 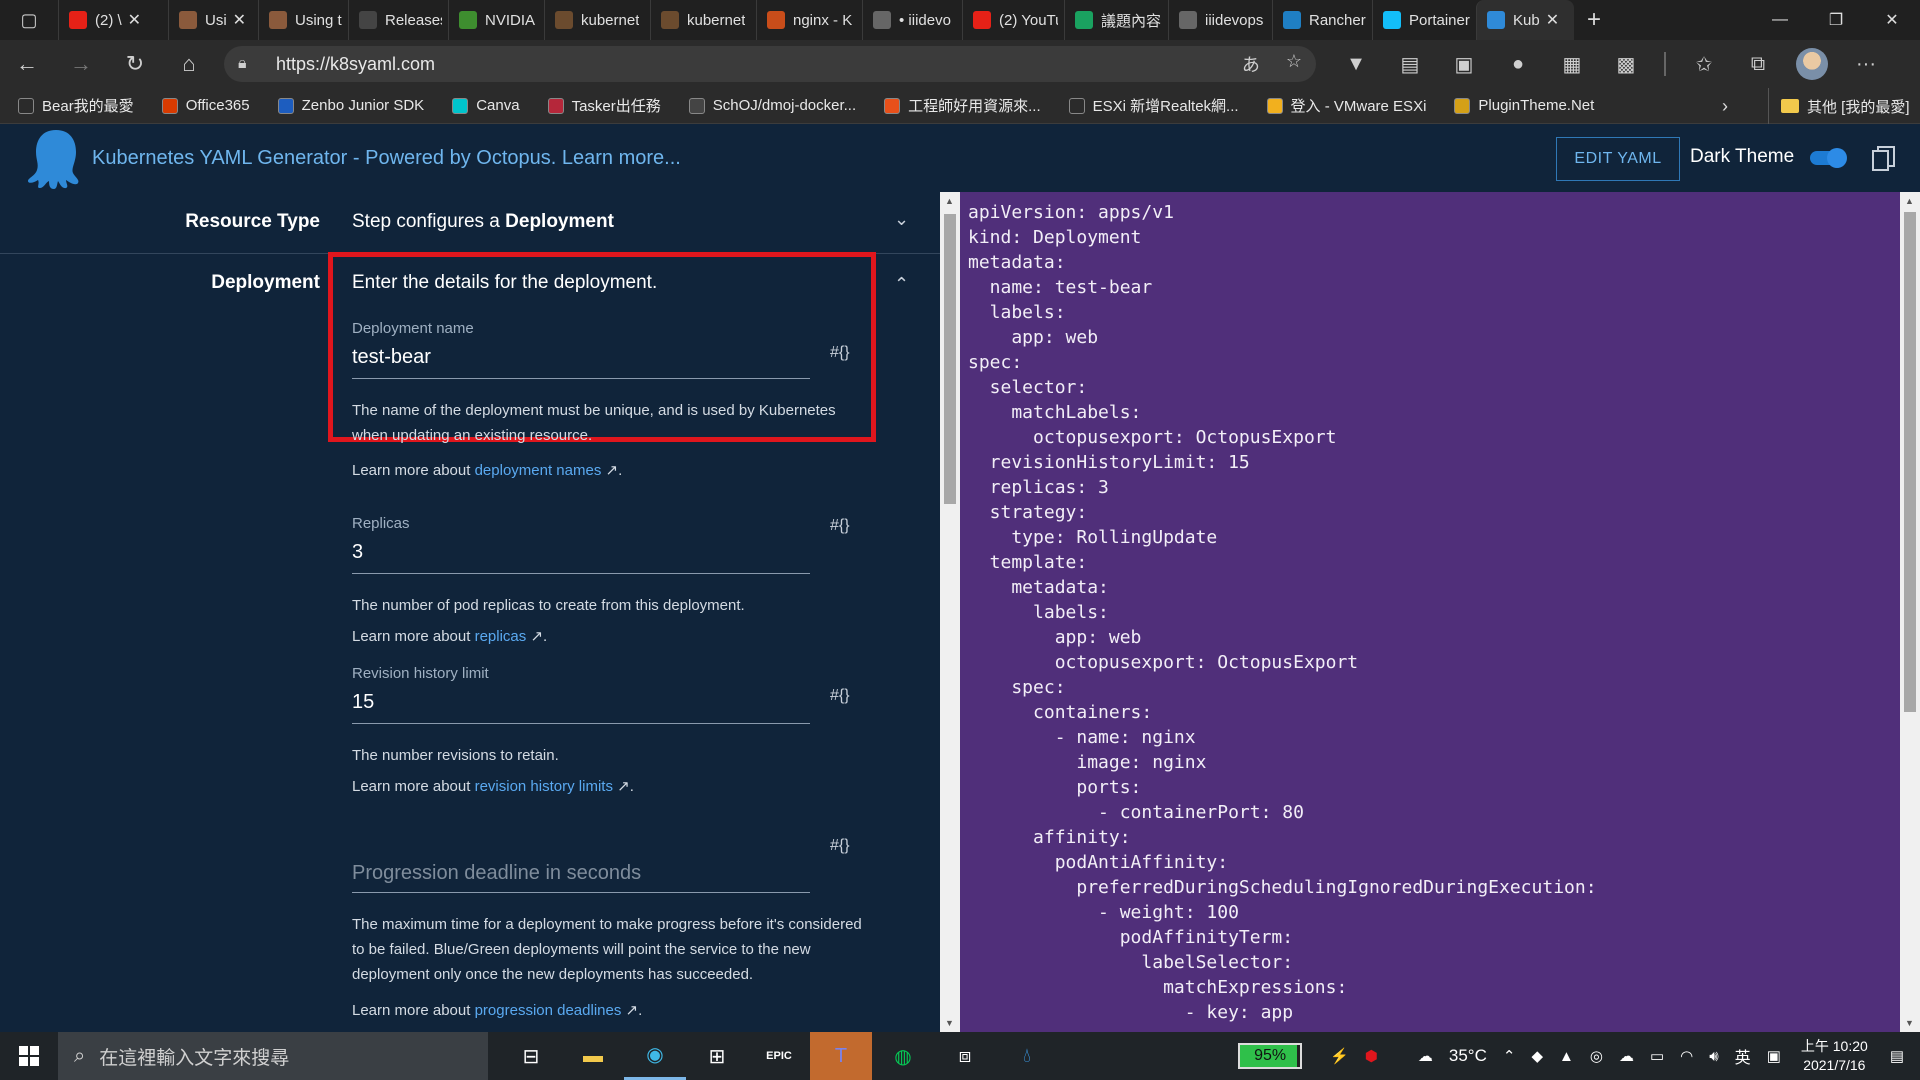 I want to click on new-tab-button: +, so click(x=1594, y=20).